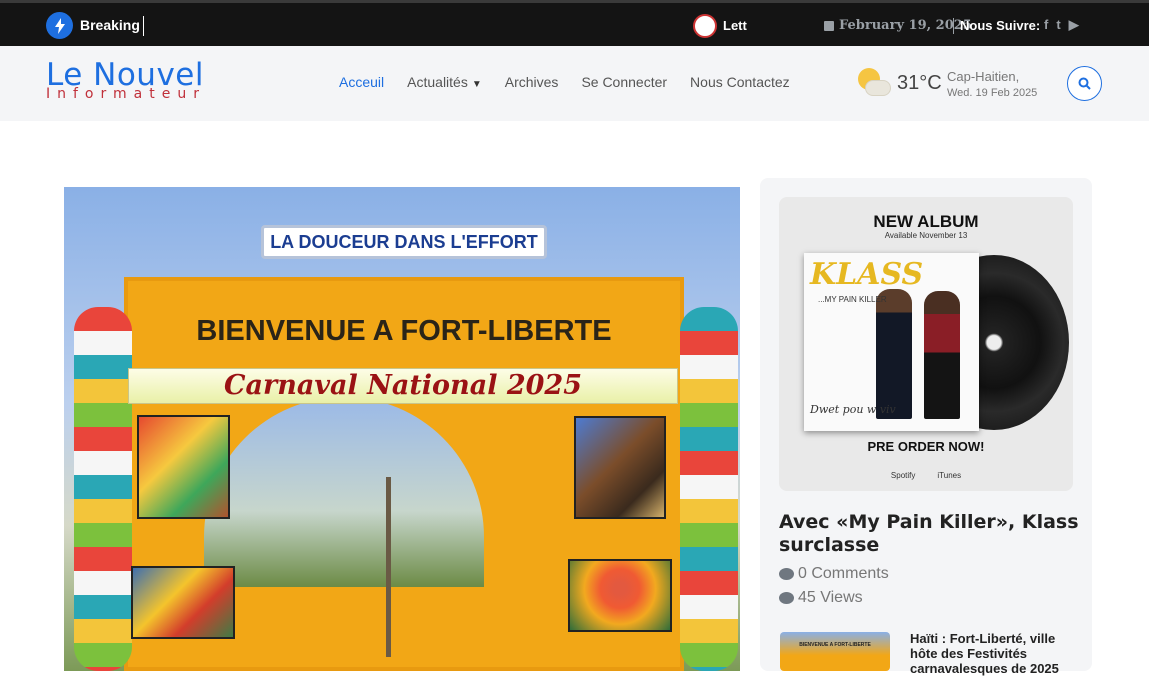  I want to click on store-links: Spotify iTunes, so click(926, 475).